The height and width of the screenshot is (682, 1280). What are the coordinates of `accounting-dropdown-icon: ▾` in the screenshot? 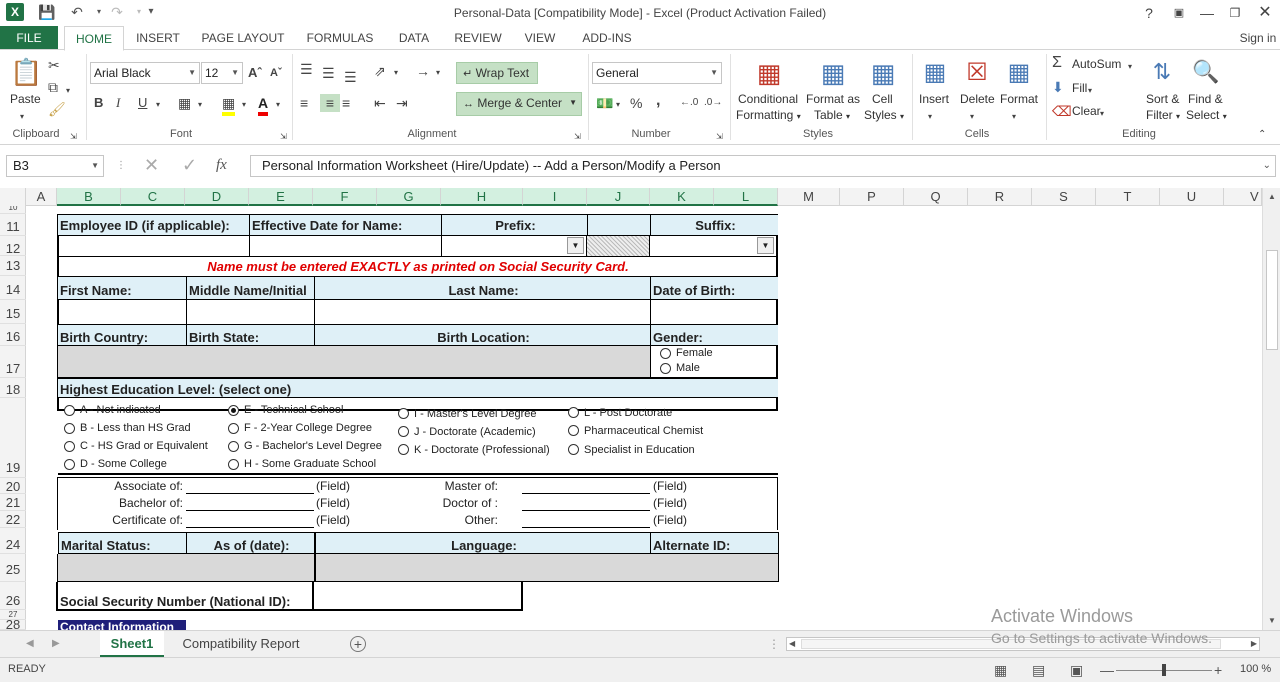 It's located at (618, 105).